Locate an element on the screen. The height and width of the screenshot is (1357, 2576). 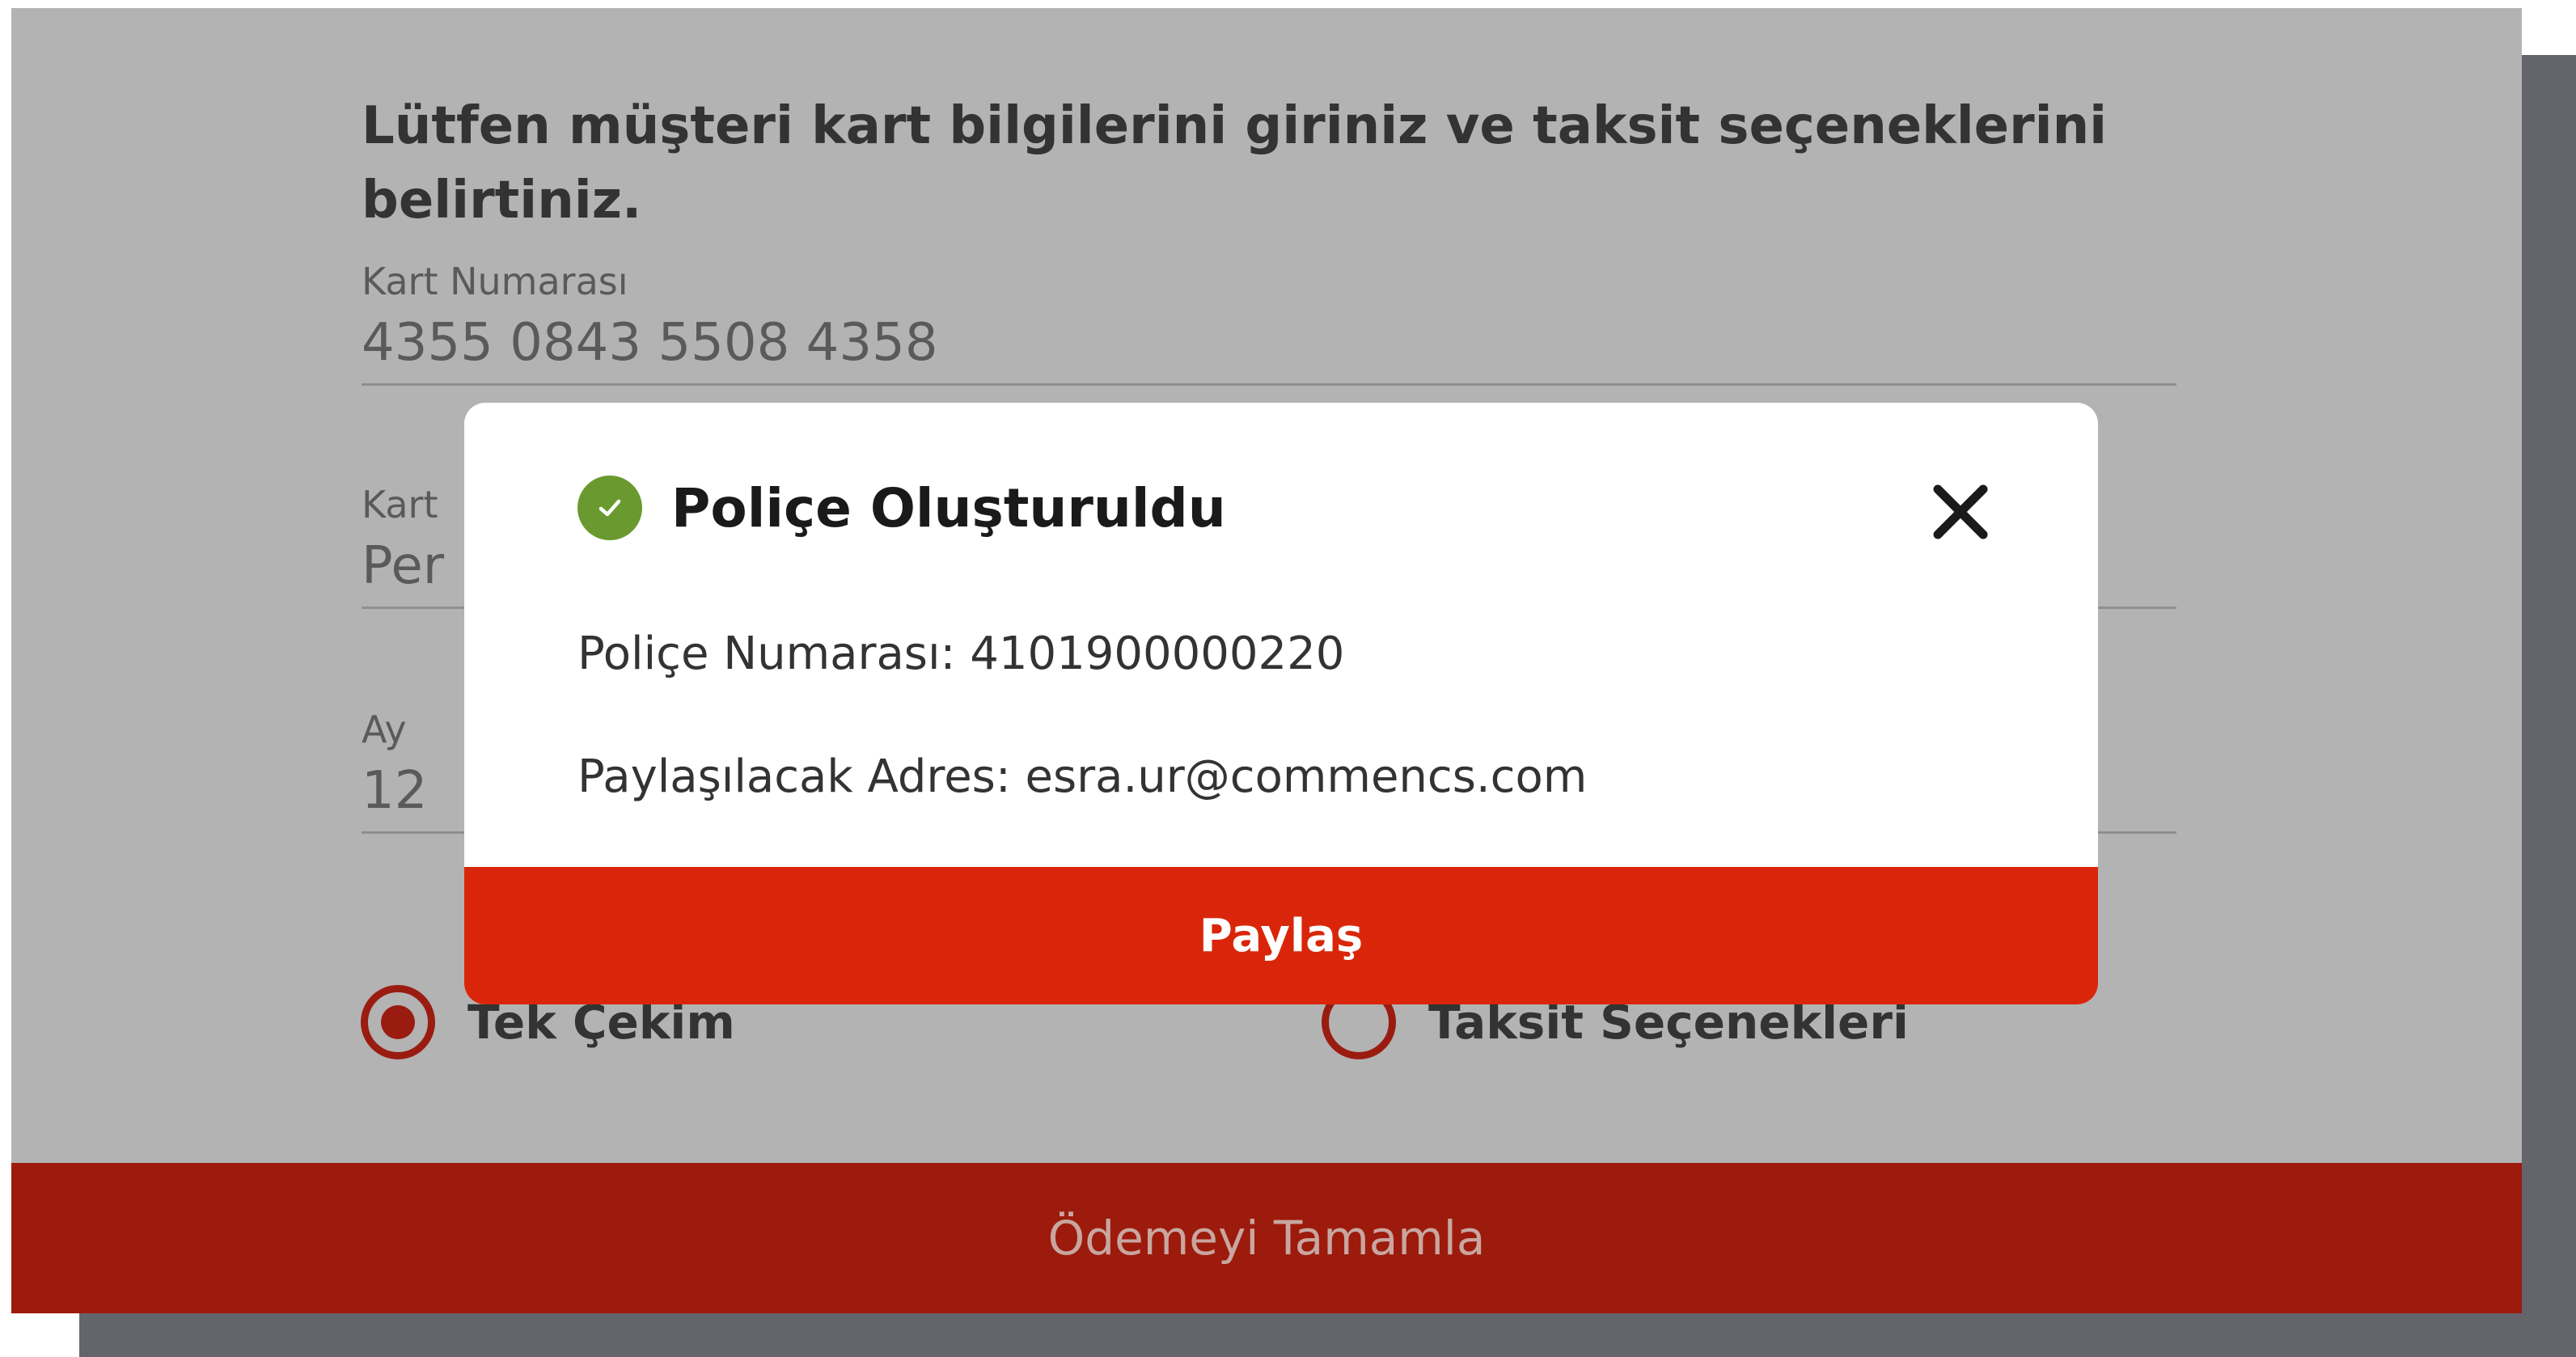
radio-dot is located at coordinates (398, 1022).